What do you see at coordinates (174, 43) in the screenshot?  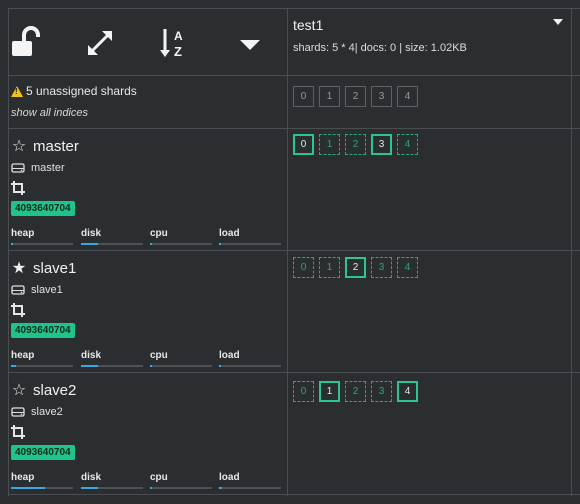 I see `sort-alpha-icon: A Z` at bounding box center [174, 43].